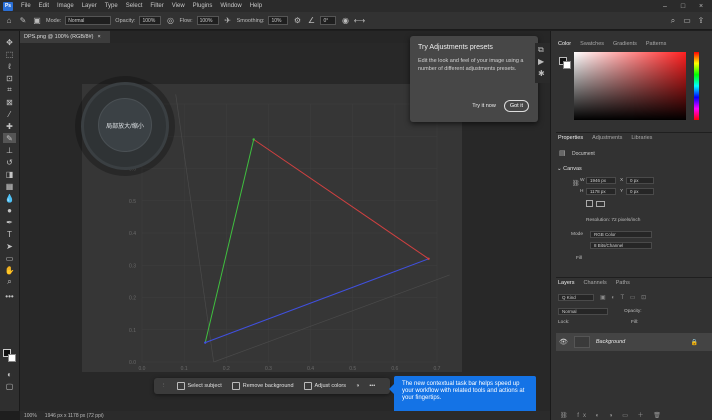 This screenshot has height=420, width=712. Describe the element at coordinates (9, 186) in the screenshot. I see `gradient-tool-icon: ▦` at that location.